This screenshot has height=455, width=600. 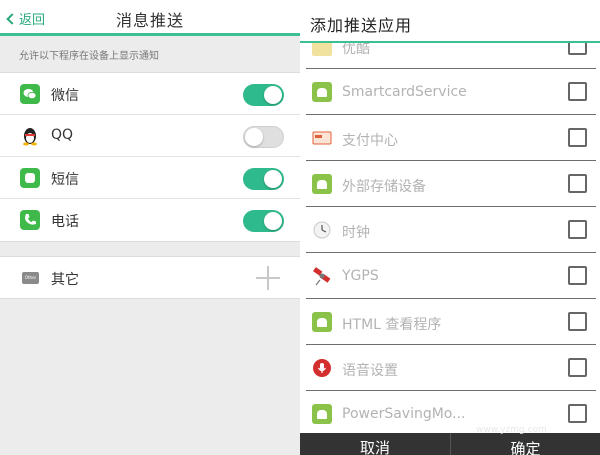 What do you see at coordinates (356, 50) in the screenshot?
I see `item-label: 优酷` at bounding box center [356, 50].